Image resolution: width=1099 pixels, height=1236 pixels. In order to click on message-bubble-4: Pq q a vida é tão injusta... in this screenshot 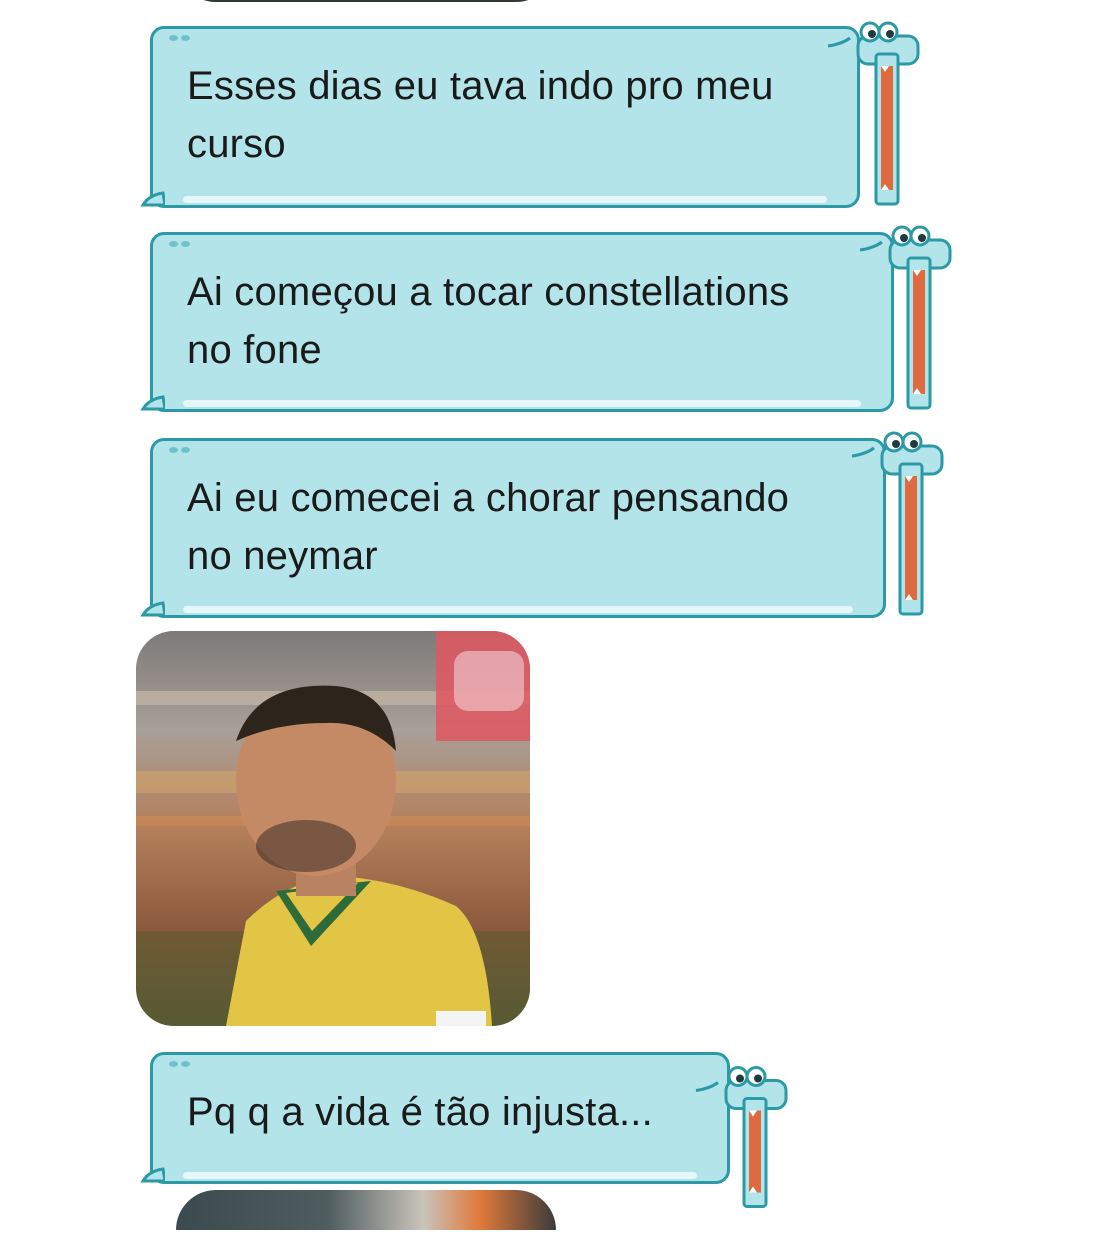, I will do `click(435, 1118)`.